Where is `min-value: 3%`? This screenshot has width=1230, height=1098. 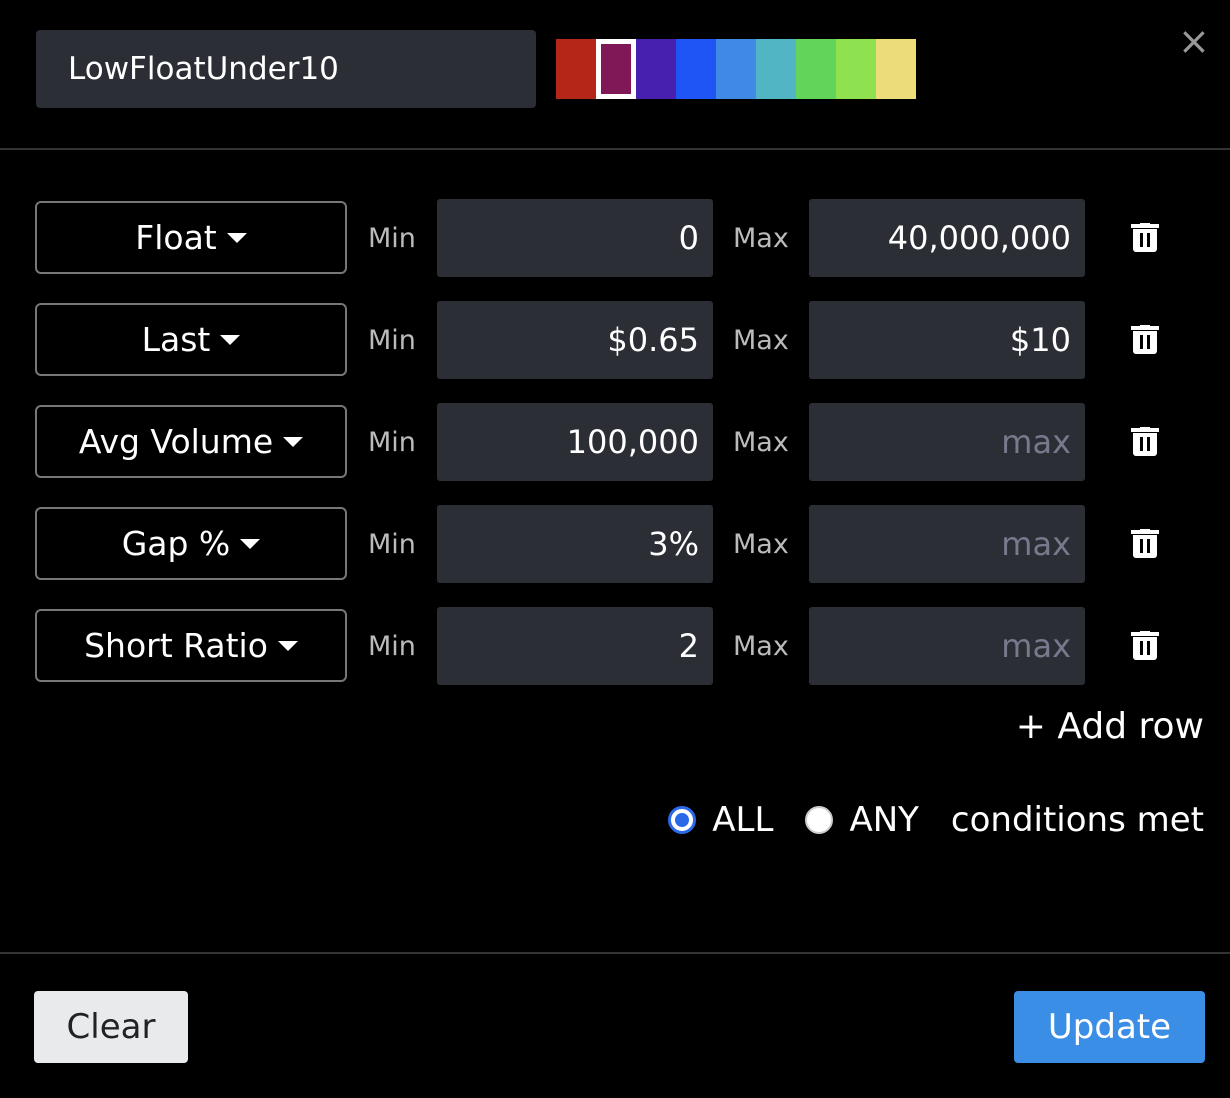
min-value: 3% is located at coordinates (673, 544).